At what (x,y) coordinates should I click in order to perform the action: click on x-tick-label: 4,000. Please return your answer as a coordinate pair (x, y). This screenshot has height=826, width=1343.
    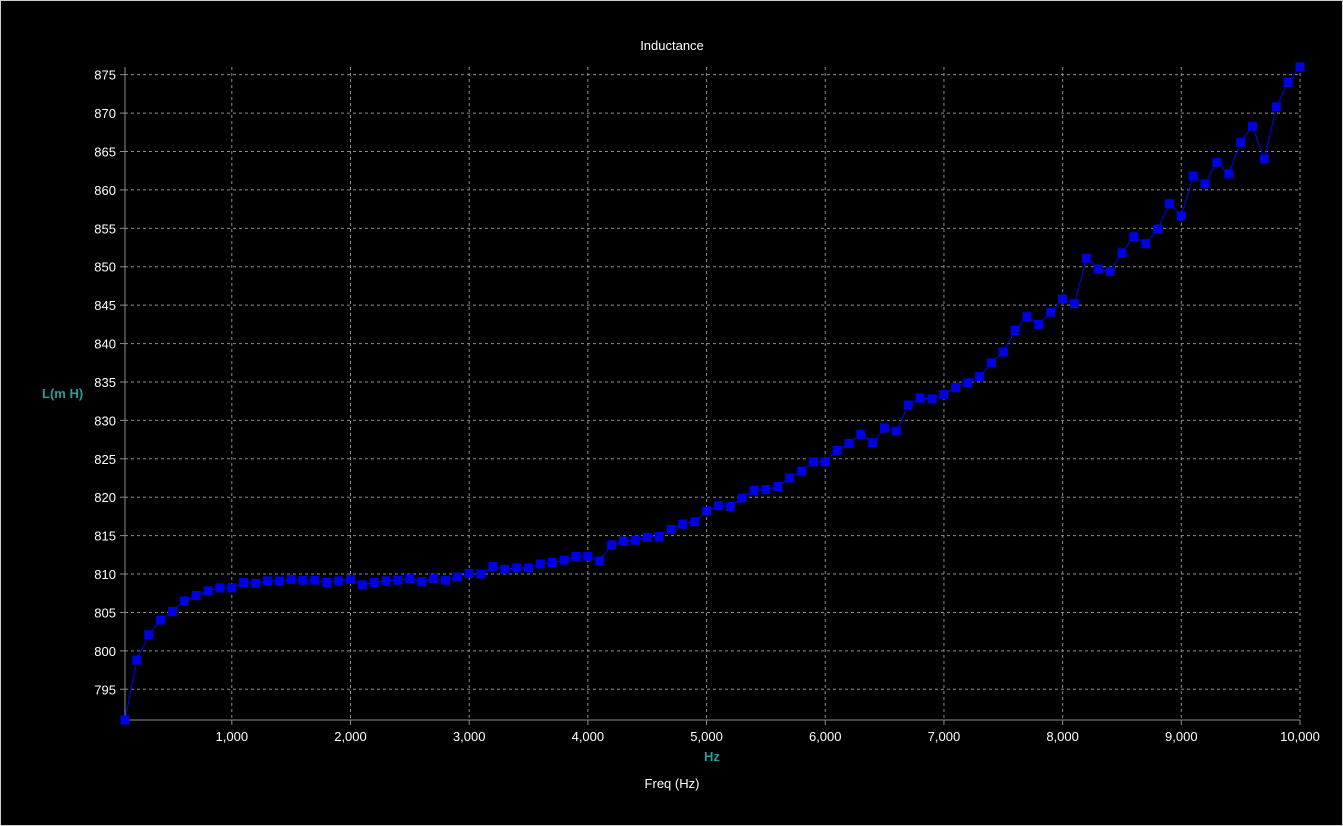
    Looking at the image, I should click on (588, 736).